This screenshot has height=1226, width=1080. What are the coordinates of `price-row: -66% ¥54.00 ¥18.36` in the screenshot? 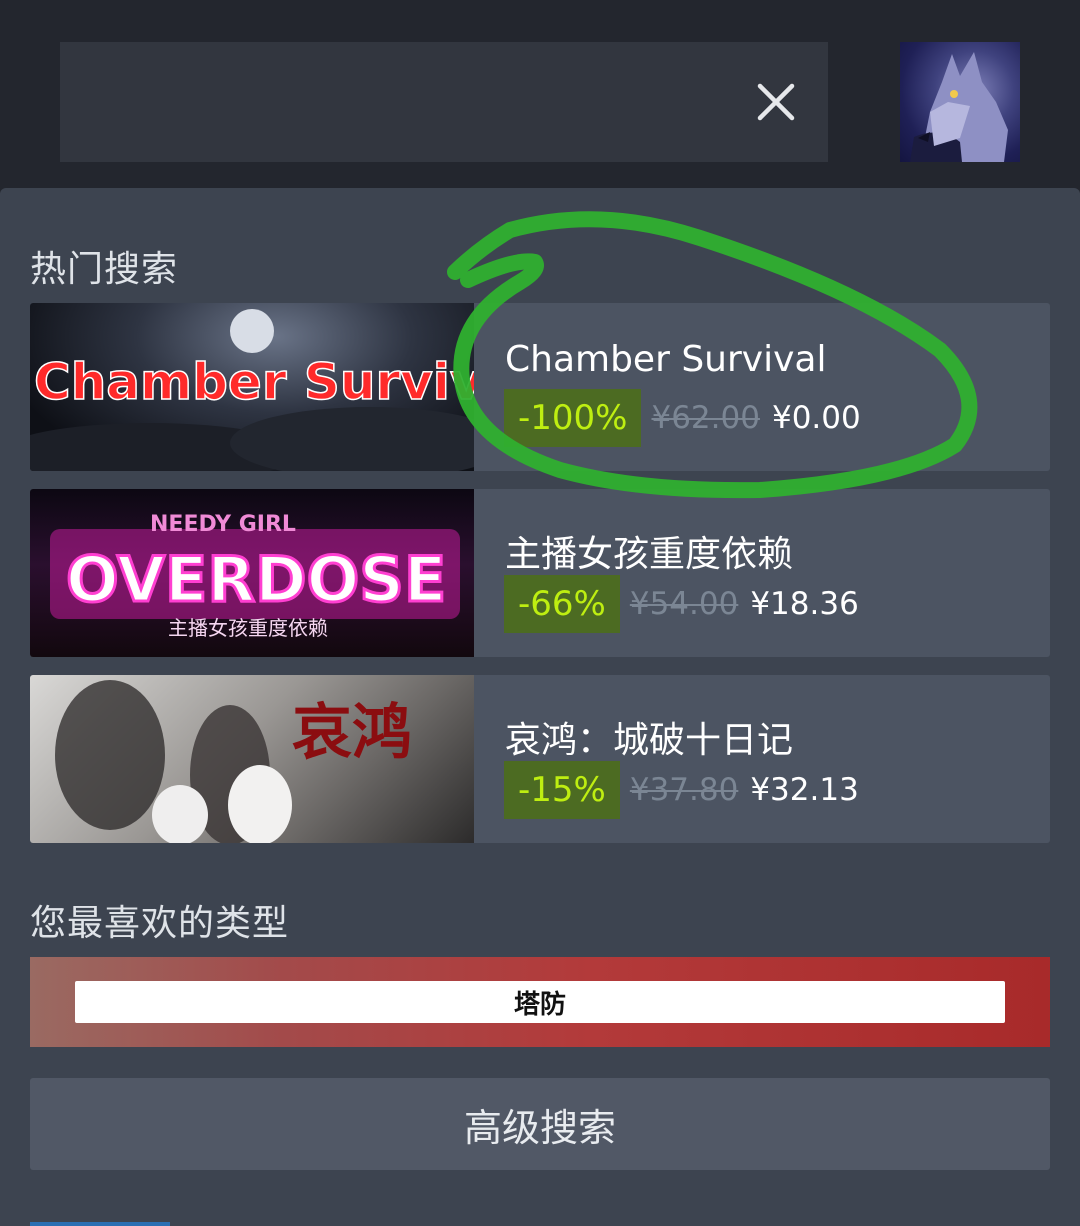 It's located at (681, 604).